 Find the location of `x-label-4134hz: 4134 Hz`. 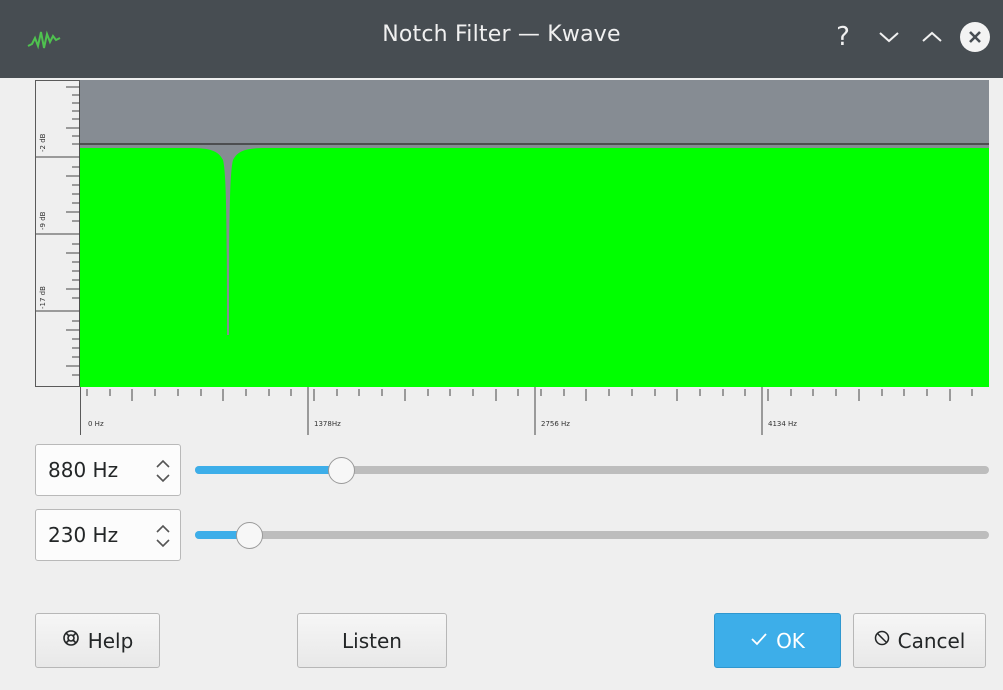

x-label-4134hz: 4134 Hz is located at coordinates (782, 424).